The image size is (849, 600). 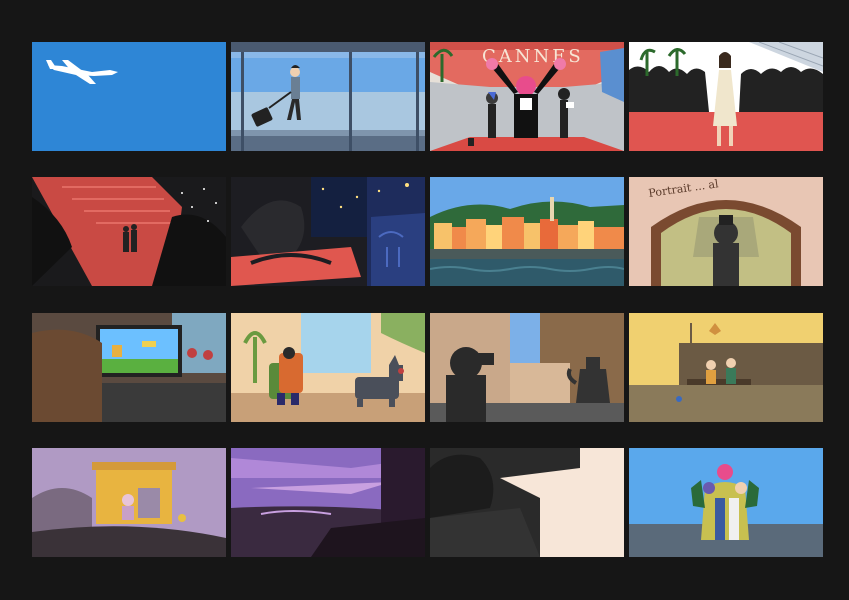 I want to click on hut-dusk-illustration, so click(x=129, y=502).